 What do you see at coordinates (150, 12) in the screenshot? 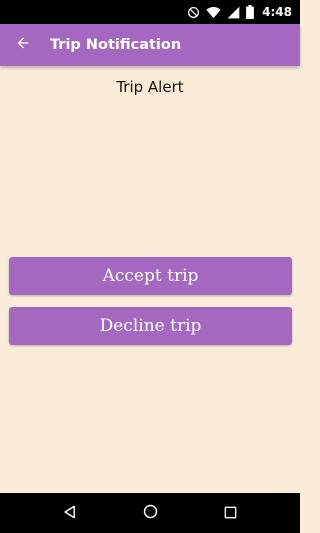
I see `status-bar: 4:48` at bounding box center [150, 12].